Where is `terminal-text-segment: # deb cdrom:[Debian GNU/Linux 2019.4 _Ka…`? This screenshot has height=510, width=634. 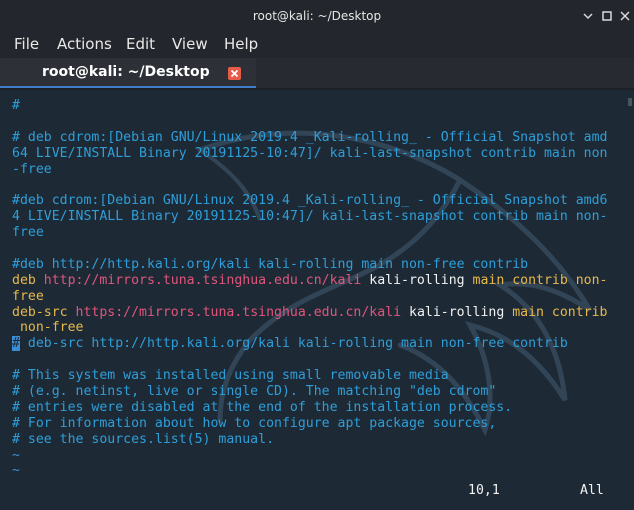 terminal-text-segment: # deb cdrom:[Debian GNU/Linux 2019.4 _Ka… is located at coordinates (310, 137).